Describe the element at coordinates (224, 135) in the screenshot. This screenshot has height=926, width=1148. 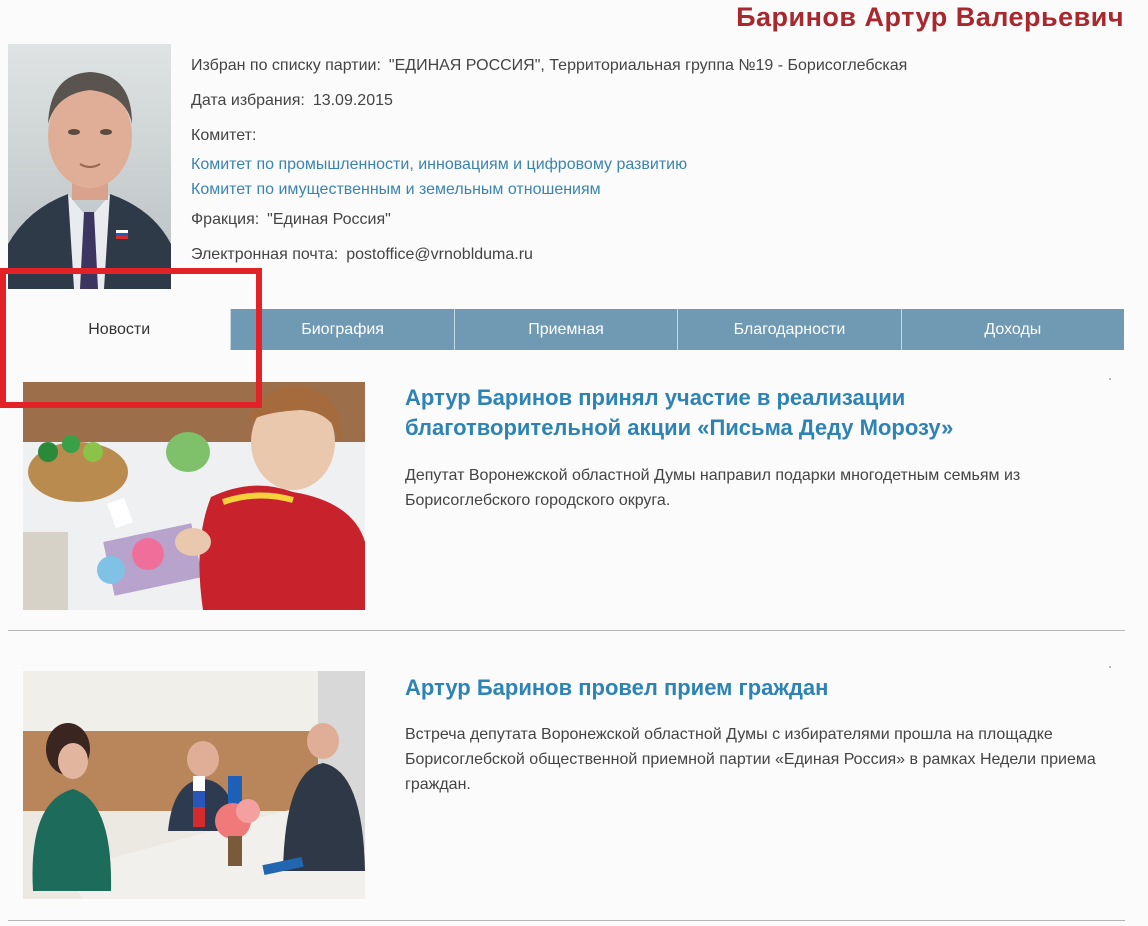
I see `committee-label: Комитет:` at that location.